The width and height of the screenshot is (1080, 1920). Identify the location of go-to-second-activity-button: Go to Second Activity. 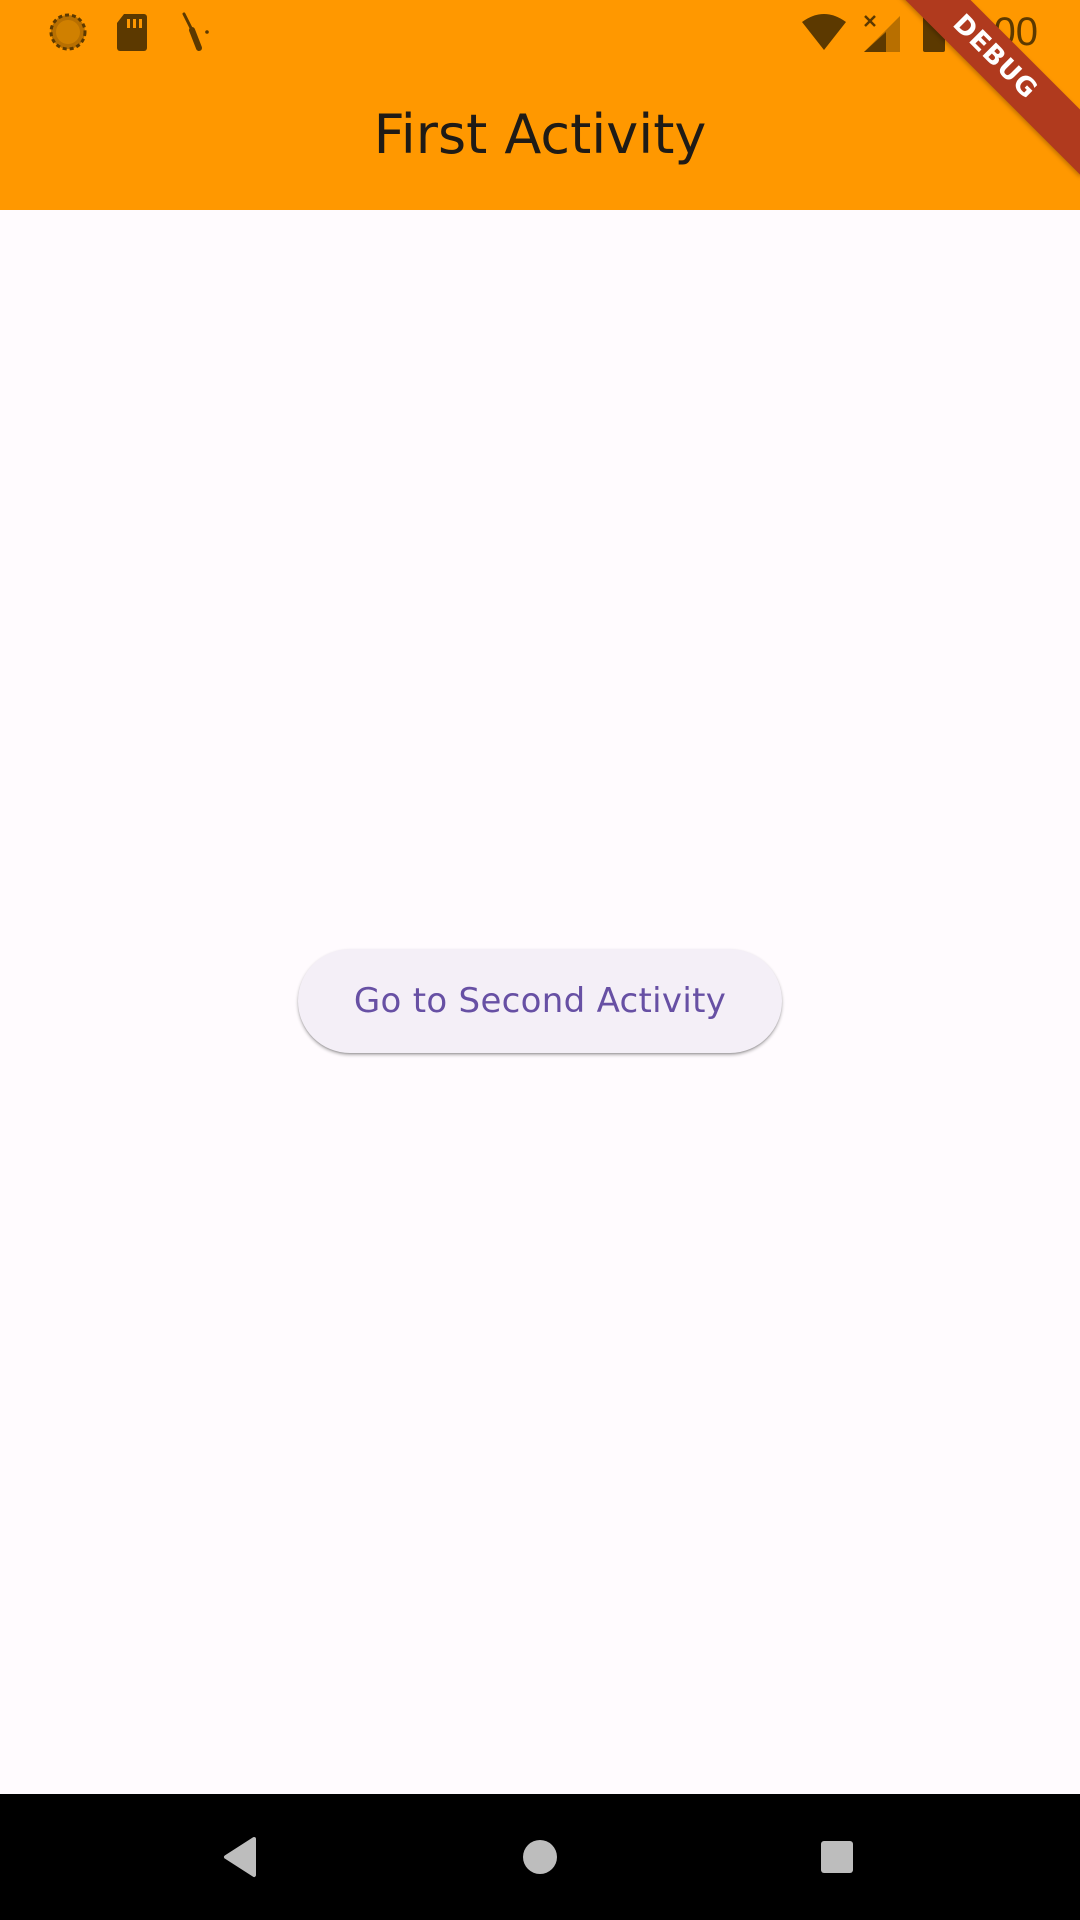
(540, 1001).